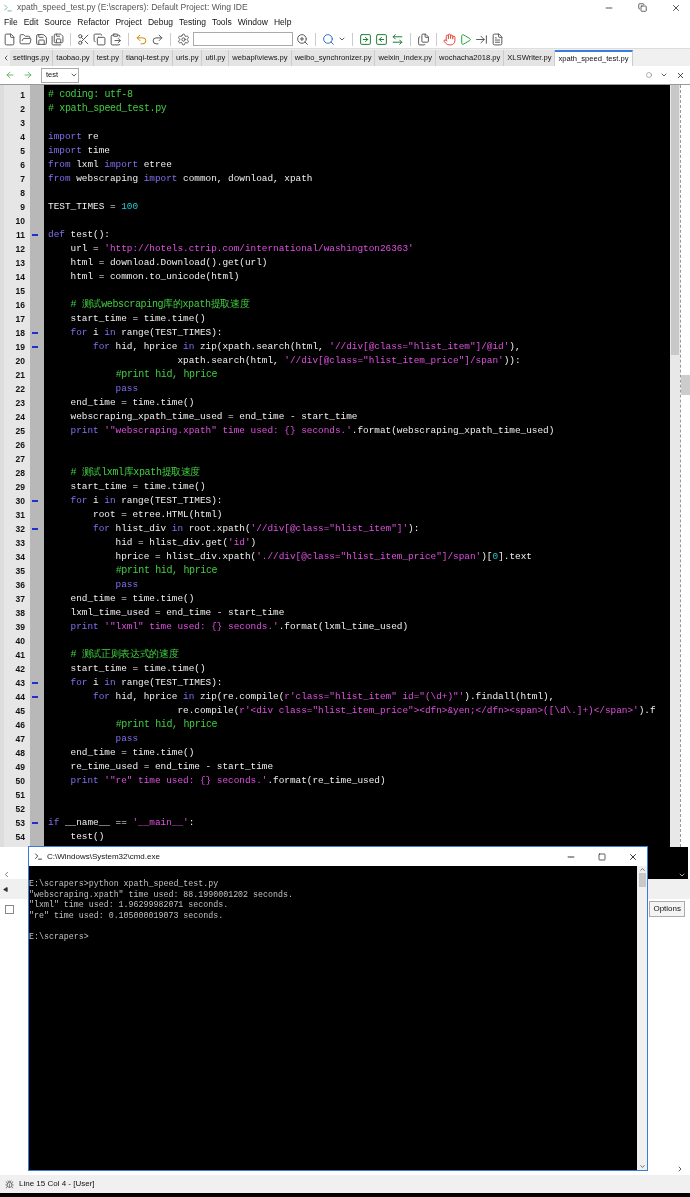 This screenshot has height=1197, width=690. What do you see at coordinates (642, 869) in the screenshot?
I see `scroll-up-icon` at bounding box center [642, 869].